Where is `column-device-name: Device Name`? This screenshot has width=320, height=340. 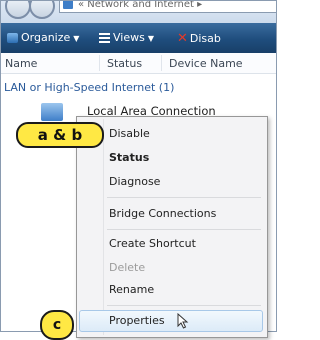
column-device-name: Device Name is located at coordinates (206, 63).